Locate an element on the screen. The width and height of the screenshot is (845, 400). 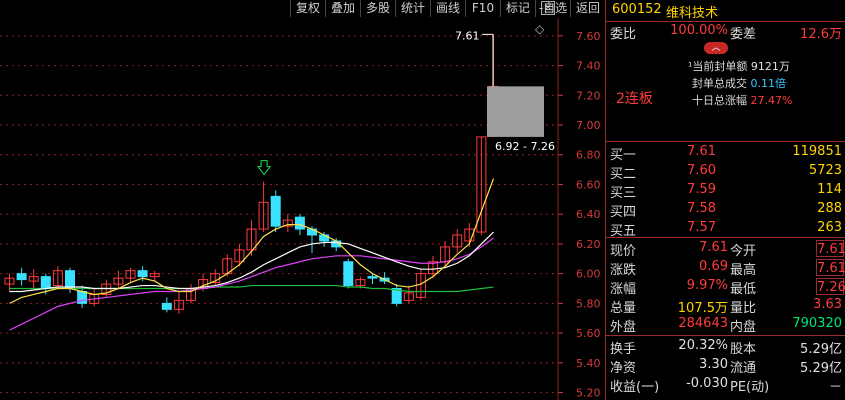
seal-amount: ¹当前封单额 9121万 is located at coordinates (739, 66).